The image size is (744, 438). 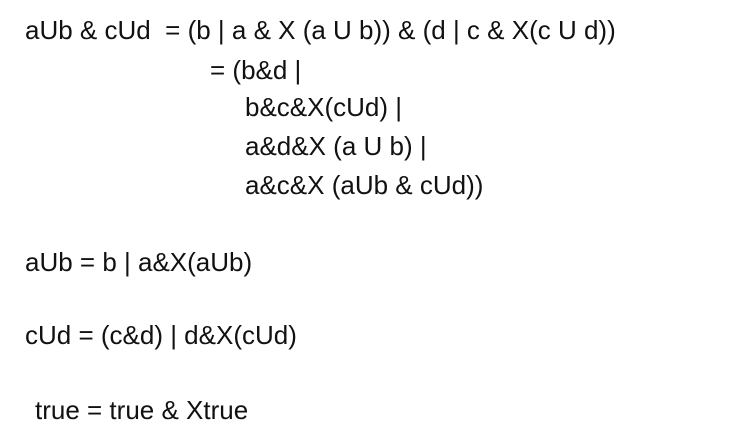 I want to click on equation-line-2: = (b&d |, so click(x=256, y=70).